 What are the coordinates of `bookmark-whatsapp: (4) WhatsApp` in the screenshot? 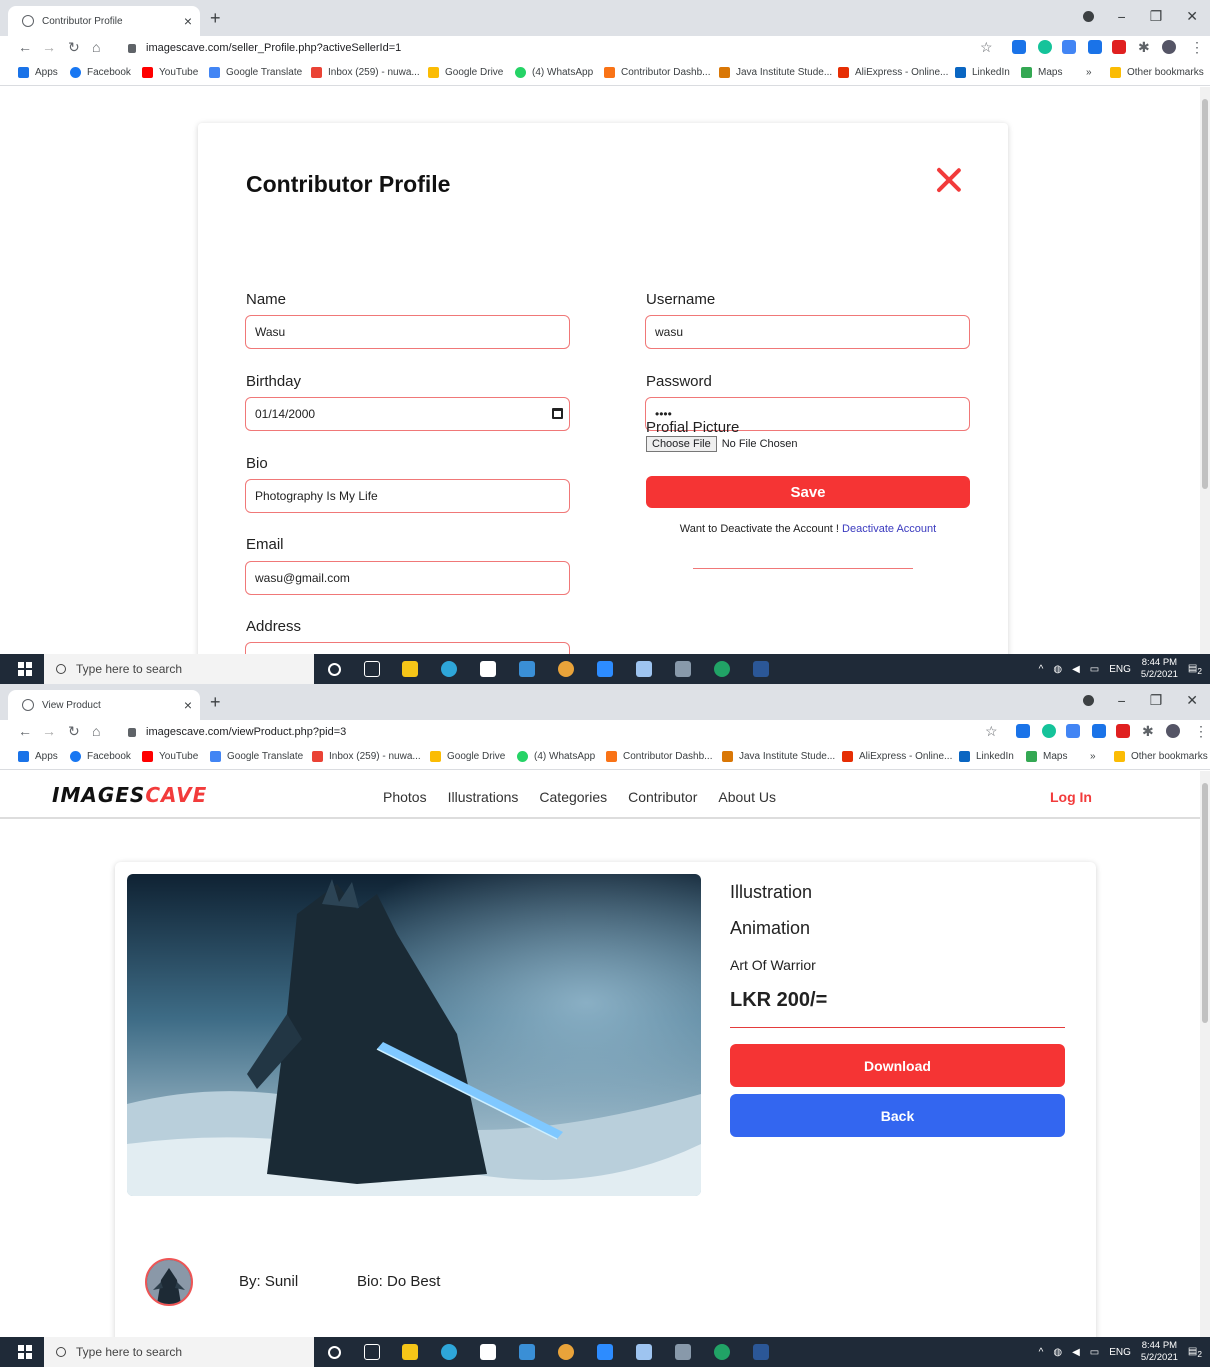 It's located at (554, 72).